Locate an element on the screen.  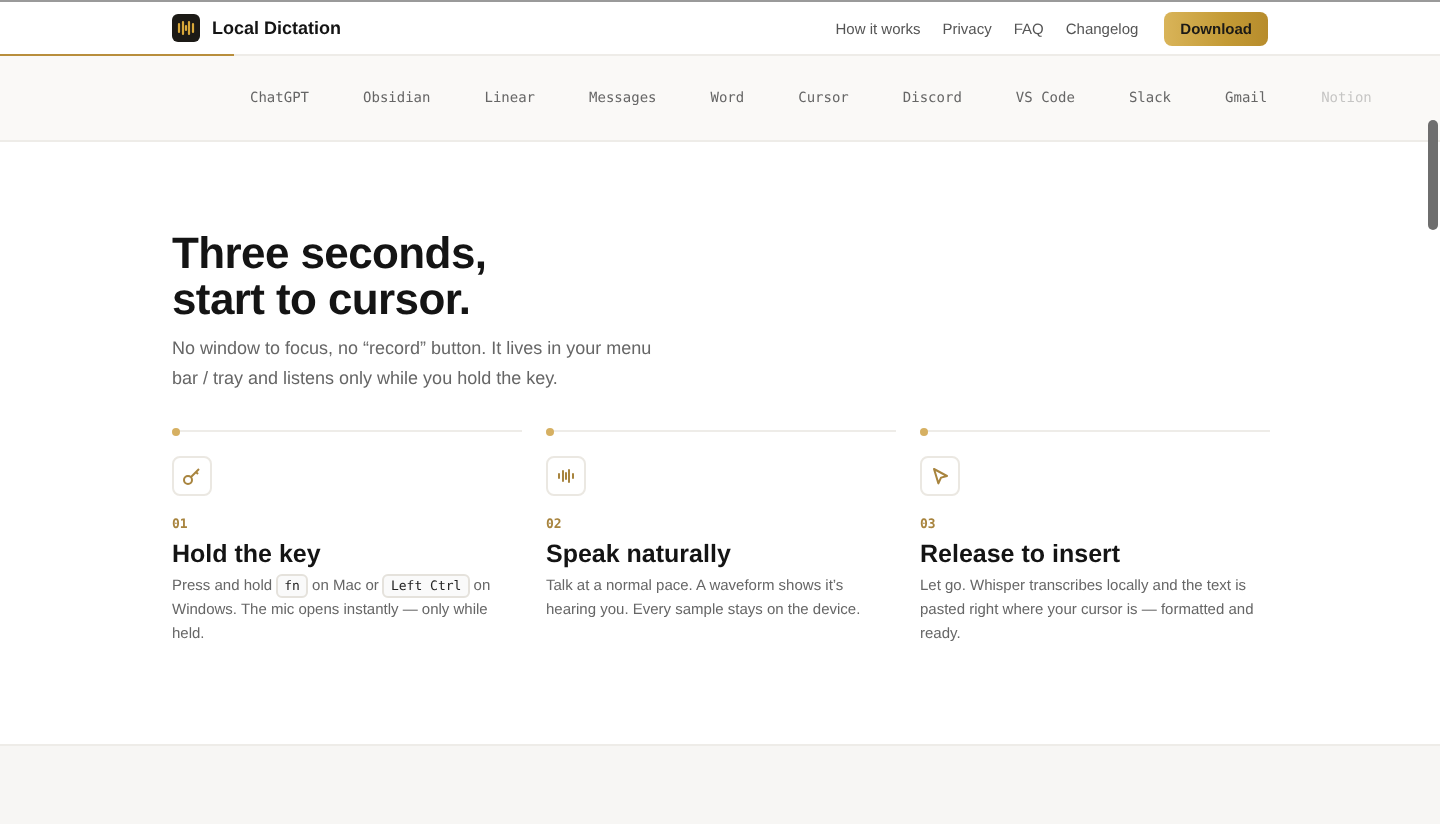
step-title: Speak naturally is located at coordinates (639, 554).